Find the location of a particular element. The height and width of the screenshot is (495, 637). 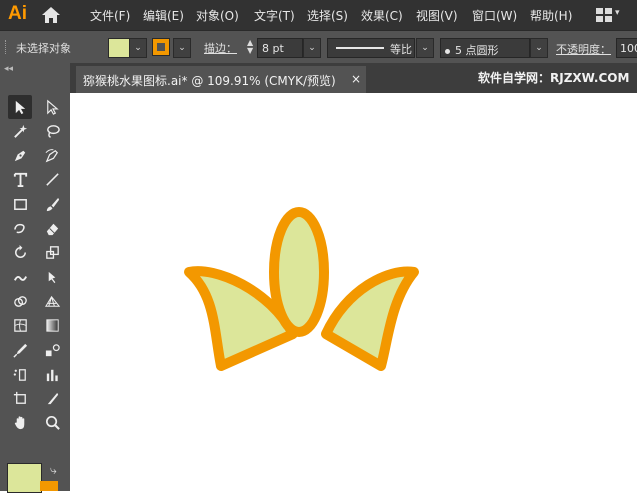

direct-selection-icon is located at coordinates (52, 107).